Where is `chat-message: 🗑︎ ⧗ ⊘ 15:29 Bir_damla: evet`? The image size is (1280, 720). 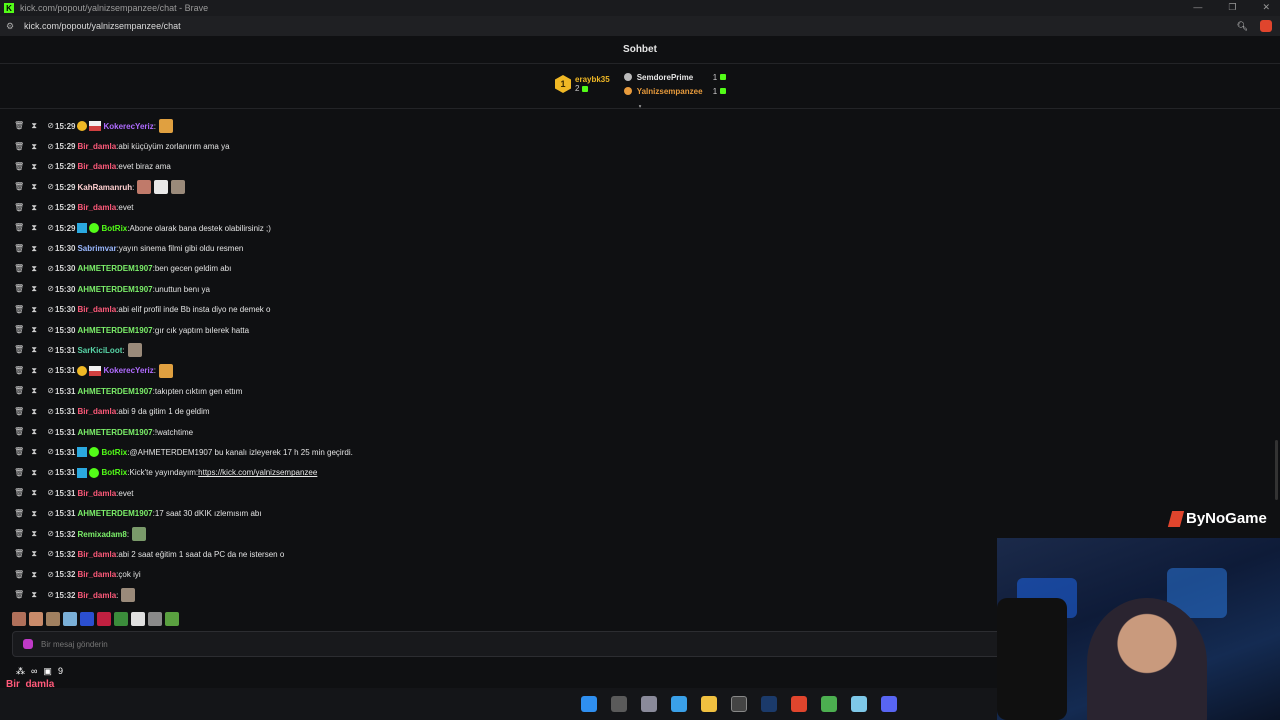 chat-message: 🗑︎ ⧗ ⊘ 15:29 Bir_damla: evet is located at coordinates (494, 208).